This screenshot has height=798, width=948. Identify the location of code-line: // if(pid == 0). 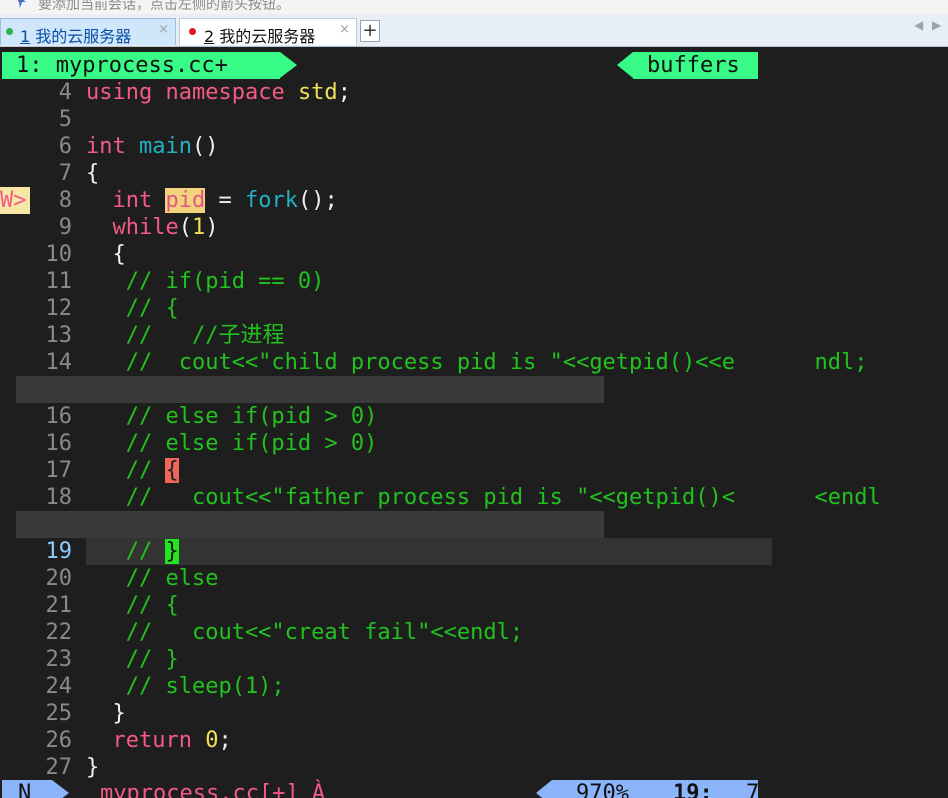
(205, 281).